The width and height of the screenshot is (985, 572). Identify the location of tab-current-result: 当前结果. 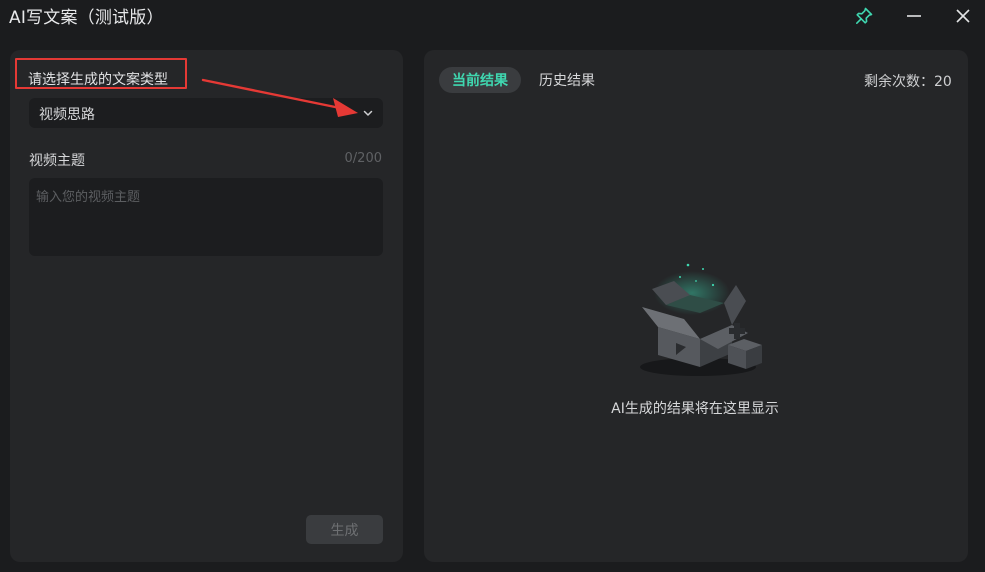
(480, 80).